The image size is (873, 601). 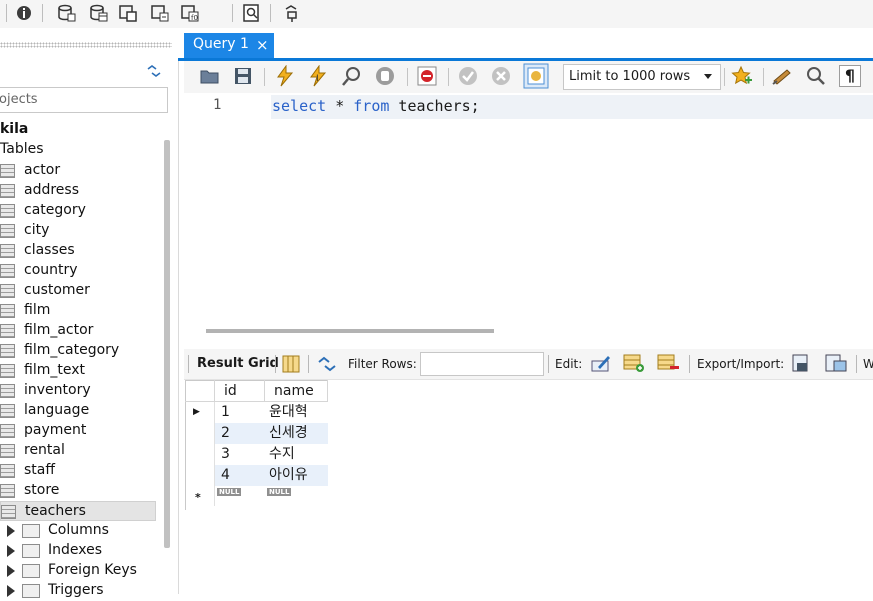 I want to click on cell-id: 3, so click(x=240, y=454).